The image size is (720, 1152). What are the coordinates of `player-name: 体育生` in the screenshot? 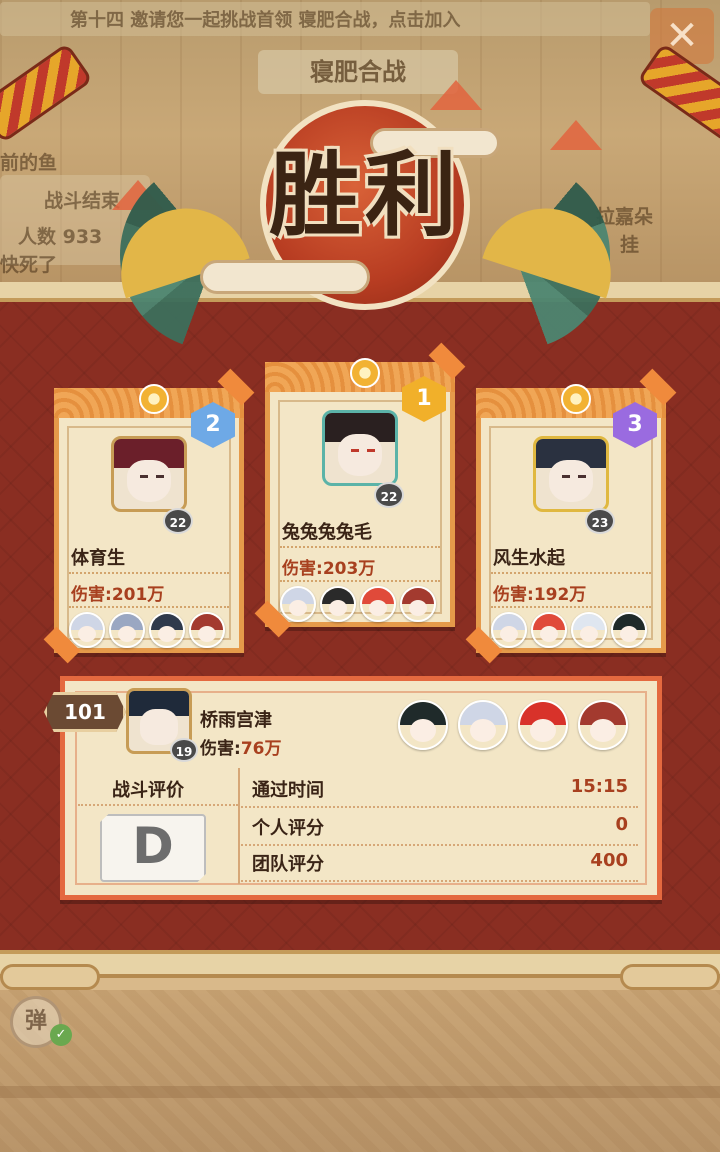 It's located at (98, 558).